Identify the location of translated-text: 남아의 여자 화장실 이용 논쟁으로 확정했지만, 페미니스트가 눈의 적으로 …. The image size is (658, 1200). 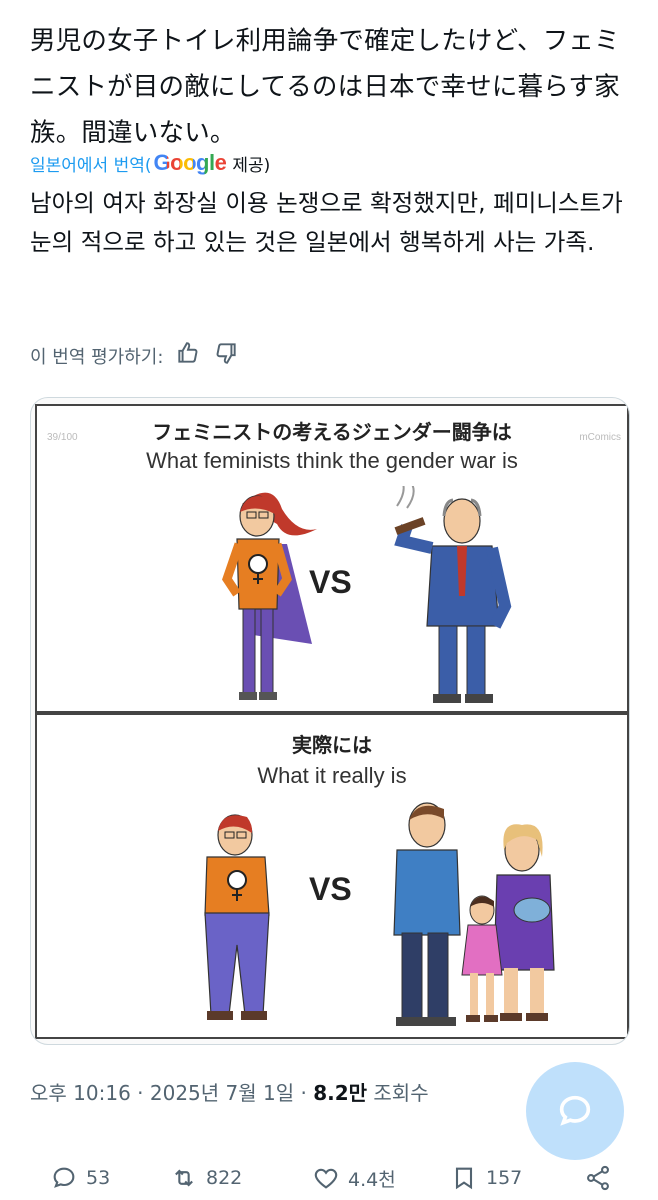
(326, 222).